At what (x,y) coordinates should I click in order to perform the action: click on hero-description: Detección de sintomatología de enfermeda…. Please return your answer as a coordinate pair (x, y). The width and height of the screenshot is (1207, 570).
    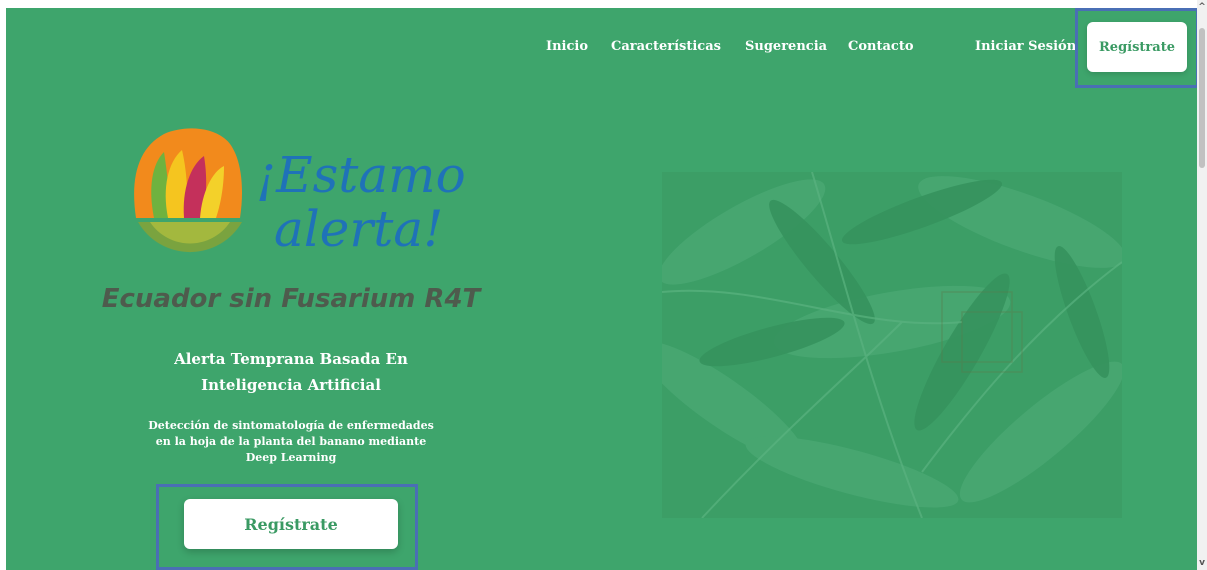
    Looking at the image, I should click on (291, 442).